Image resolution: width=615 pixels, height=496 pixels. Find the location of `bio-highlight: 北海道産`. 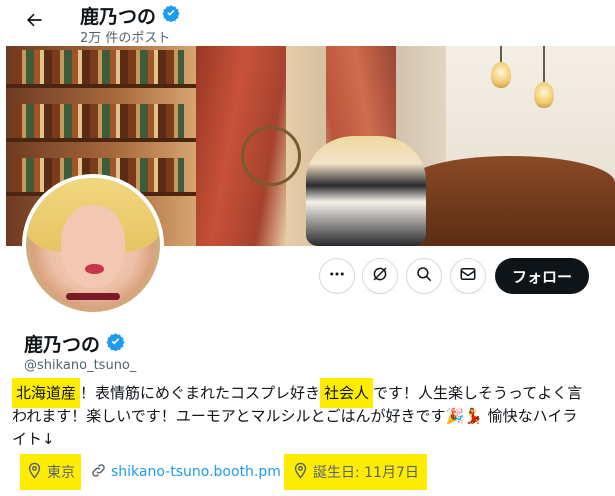

bio-highlight: 北海道産 is located at coordinates (46, 393).